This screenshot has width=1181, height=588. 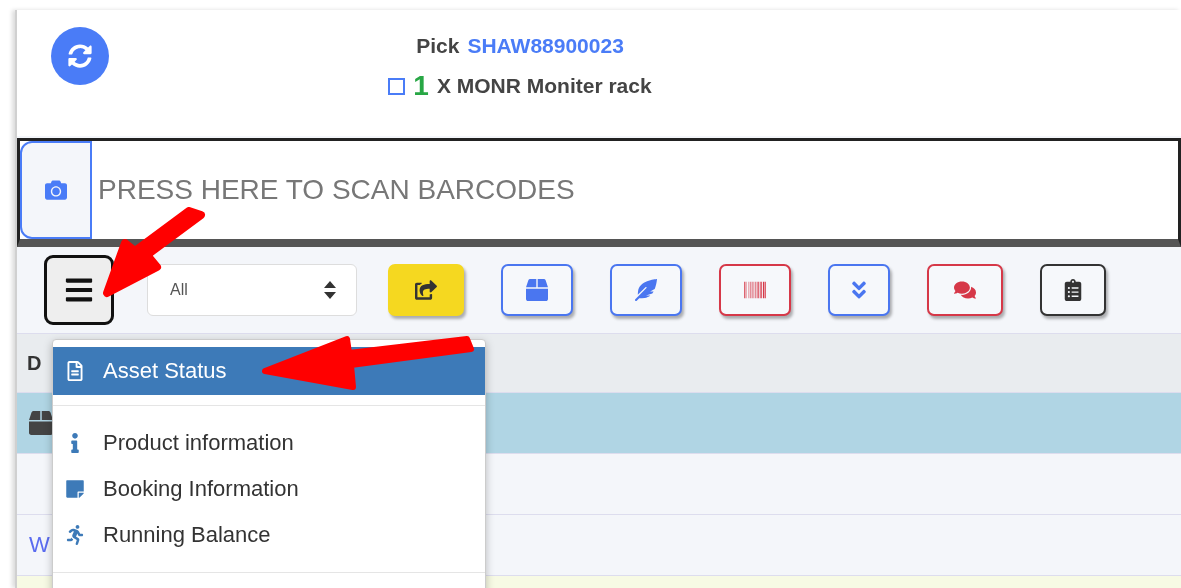 I want to click on refresh-icon, so click(x=80, y=56).